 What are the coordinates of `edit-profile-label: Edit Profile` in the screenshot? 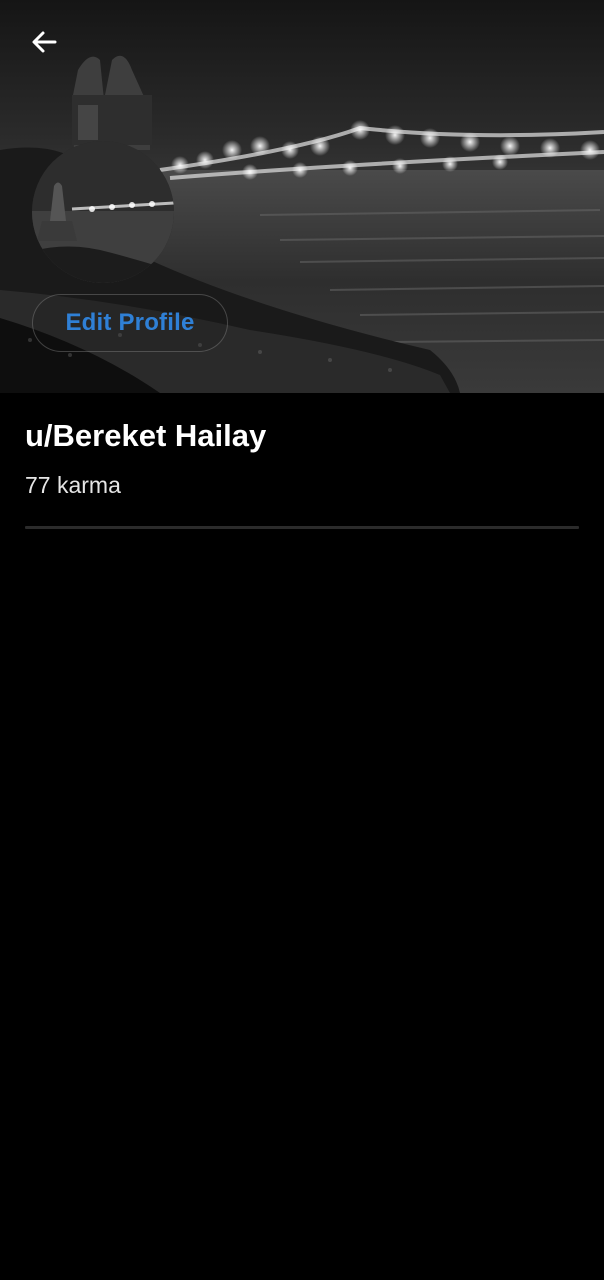 It's located at (130, 322).